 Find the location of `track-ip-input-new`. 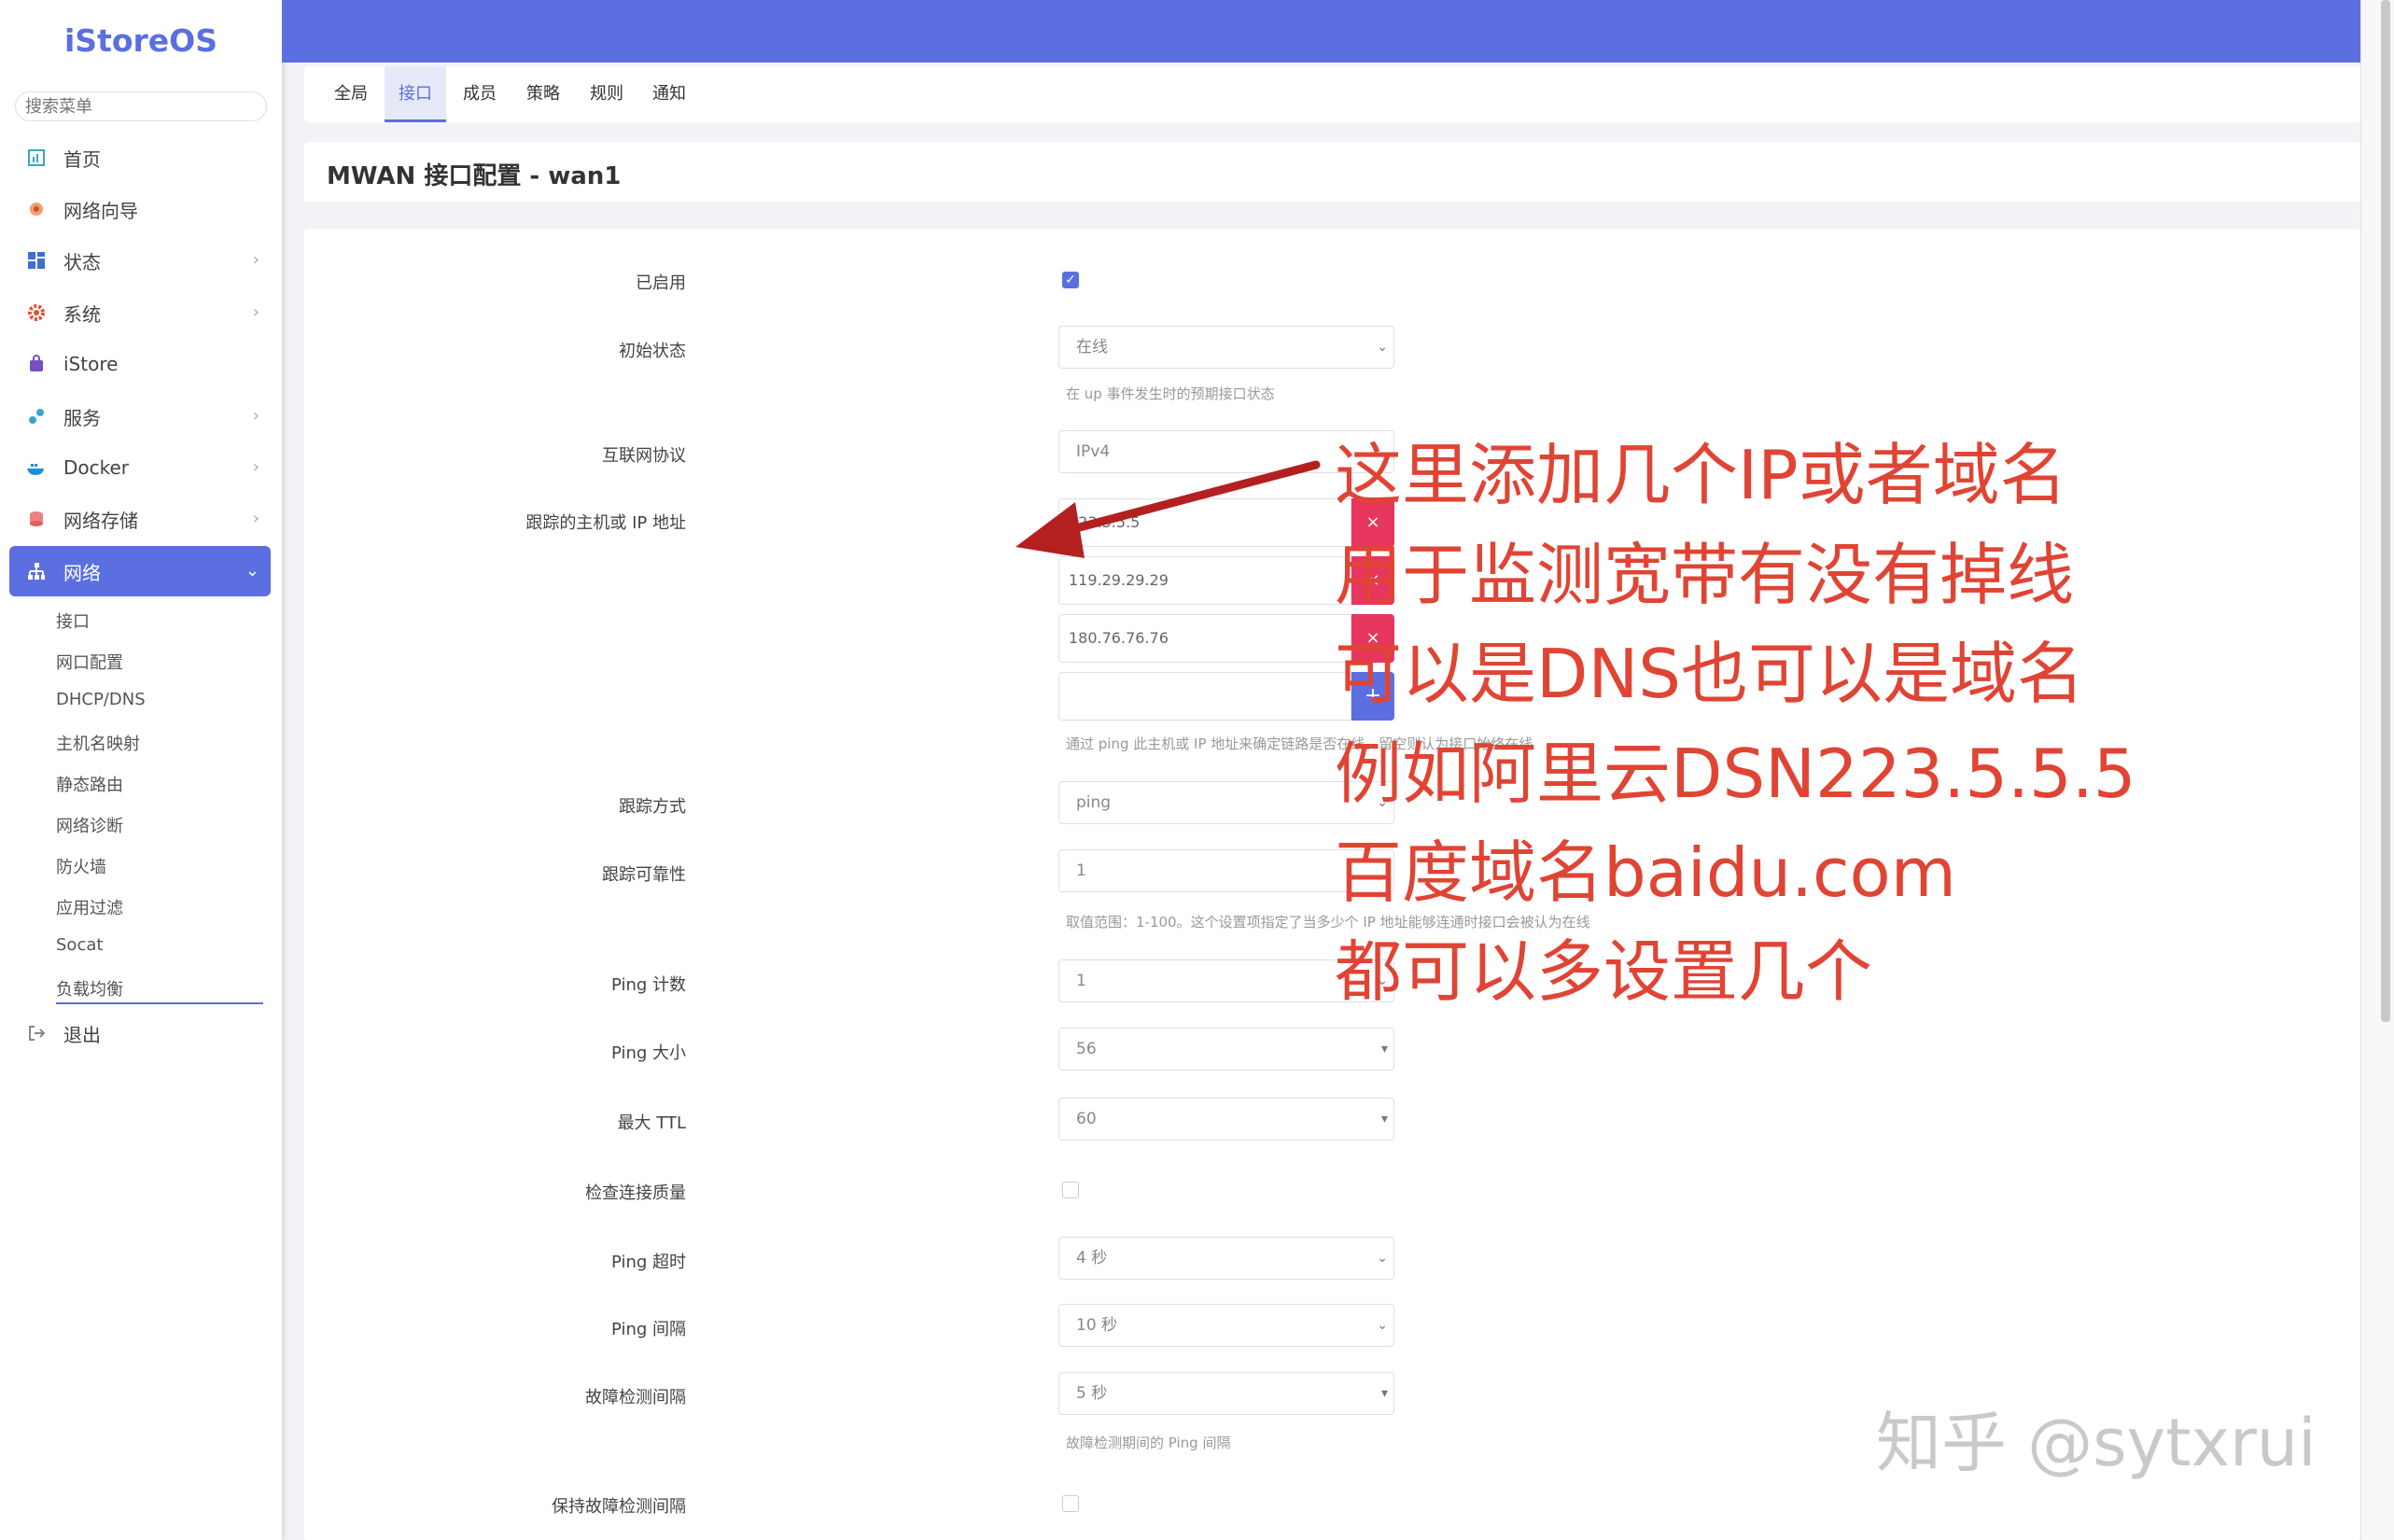

track-ip-input-new is located at coordinates (1204, 696).